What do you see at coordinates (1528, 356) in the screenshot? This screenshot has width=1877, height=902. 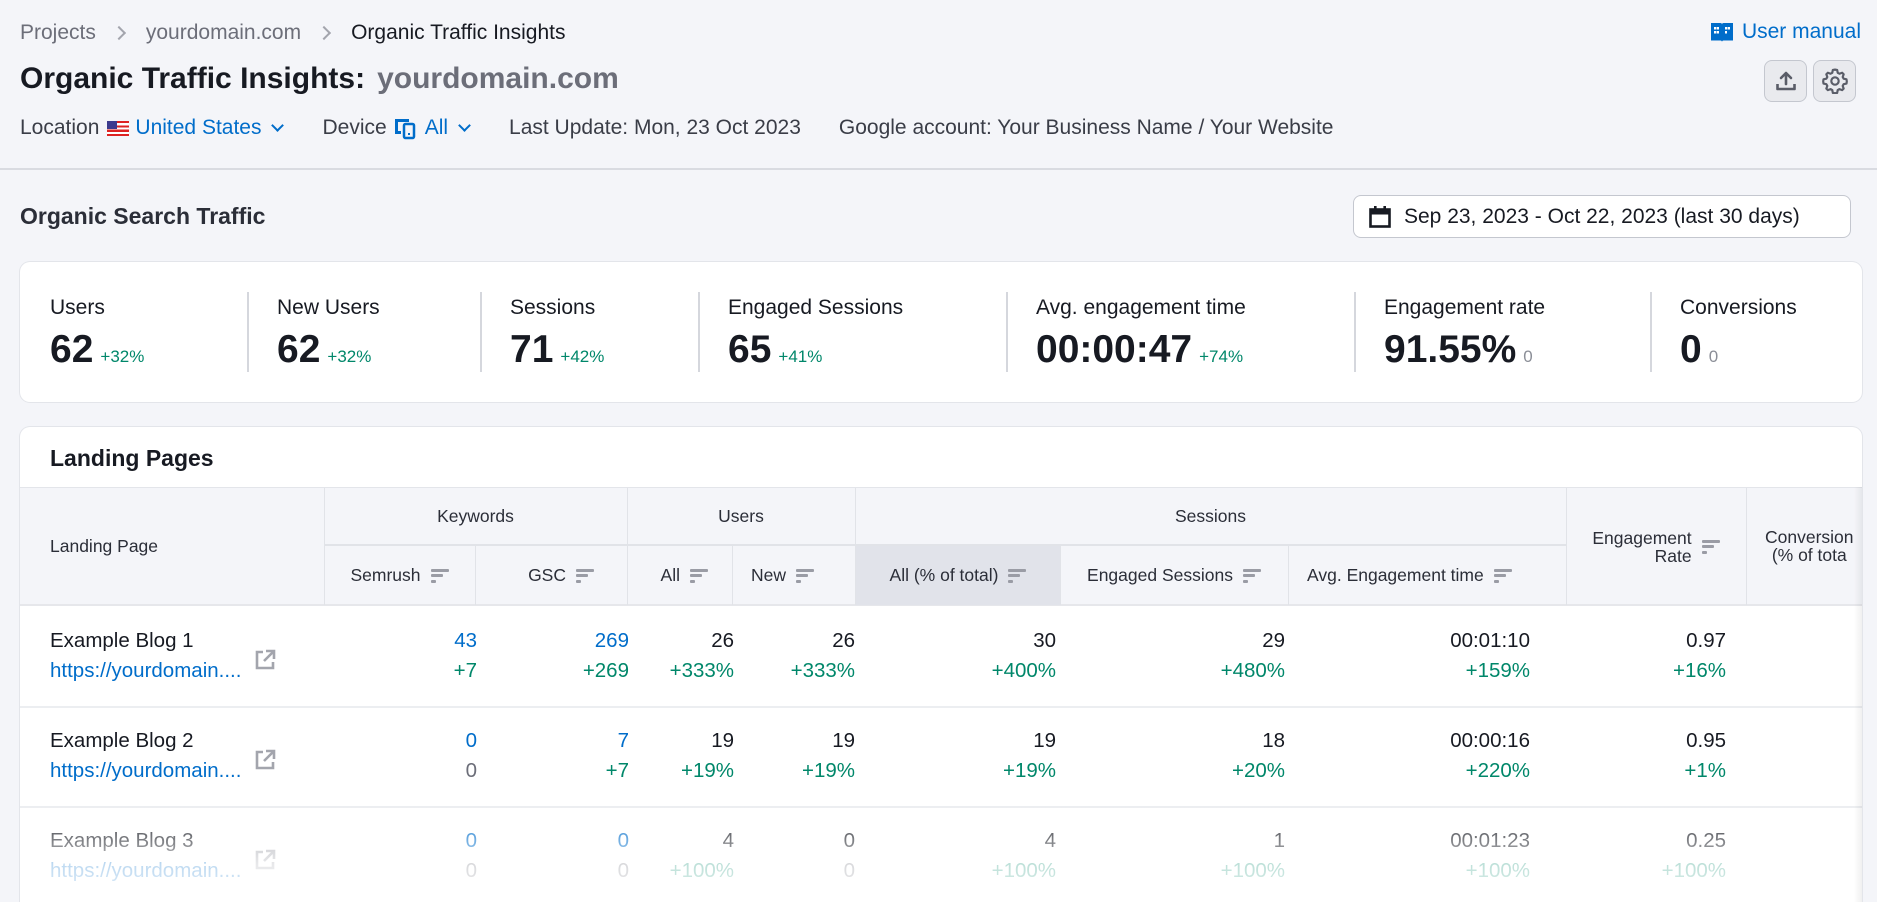 I see `kpi-delta: 0` at bounding box center [1528, 356].